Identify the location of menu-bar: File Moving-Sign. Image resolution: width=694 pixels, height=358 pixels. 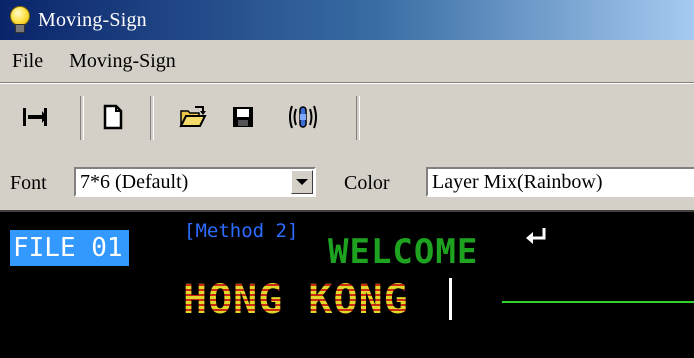
(347, 61).